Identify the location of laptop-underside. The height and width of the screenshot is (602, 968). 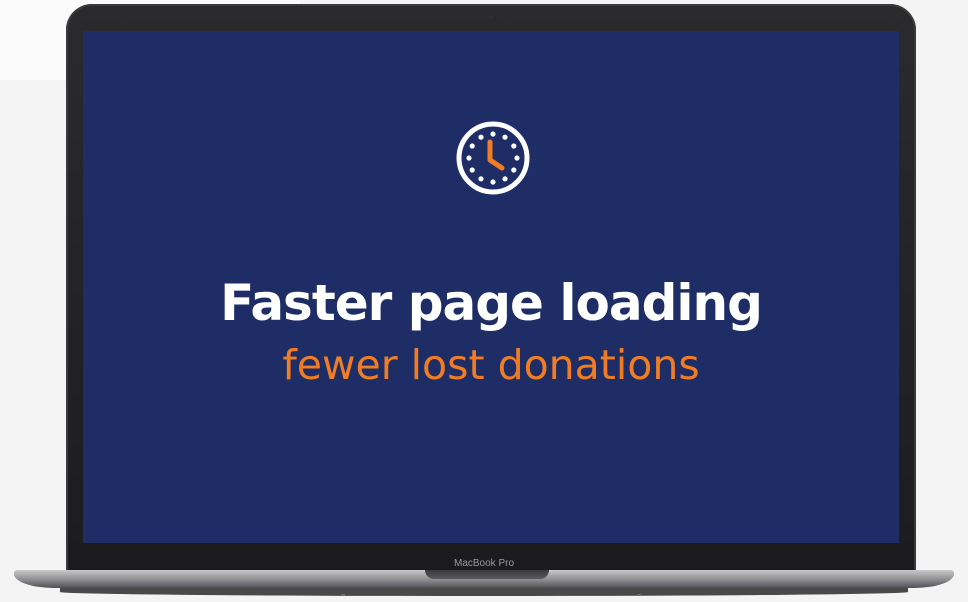
(484, 592).